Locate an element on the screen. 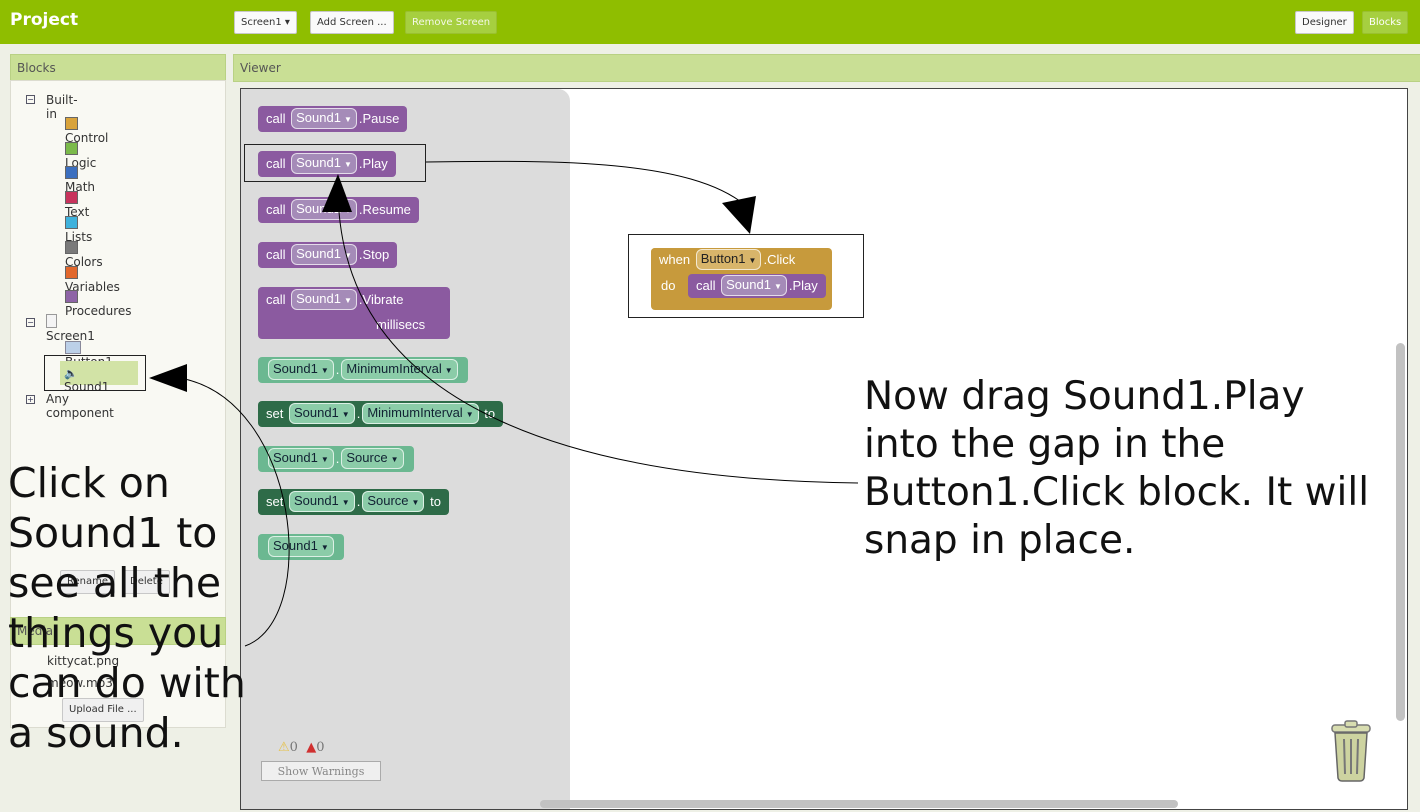  arrow-play-to-event is located at coordinates (585, 183).